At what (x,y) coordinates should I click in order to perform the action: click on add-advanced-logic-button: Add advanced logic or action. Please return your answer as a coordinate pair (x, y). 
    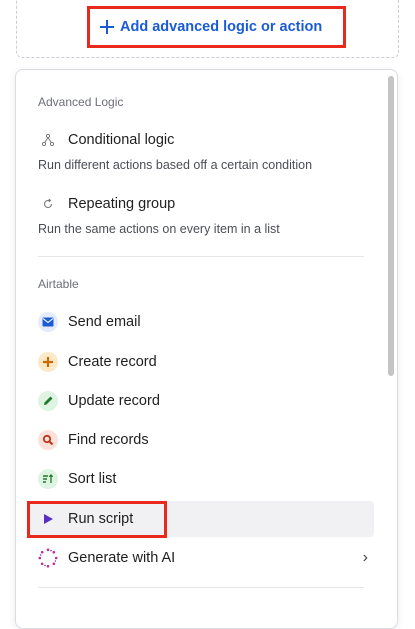
    Looking at the image, I should click on (216, 27).